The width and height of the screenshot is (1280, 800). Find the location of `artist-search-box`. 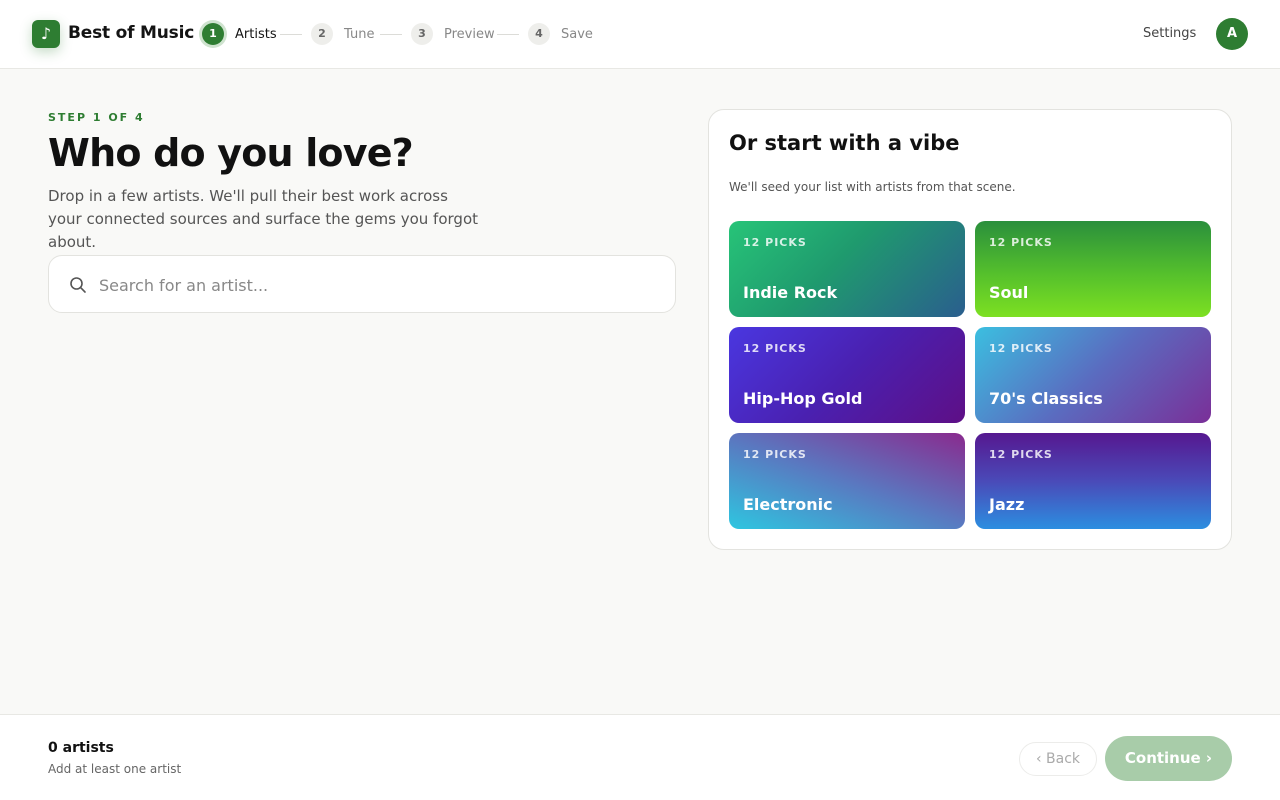

artist-search-box is located at coordinates (362, 284).